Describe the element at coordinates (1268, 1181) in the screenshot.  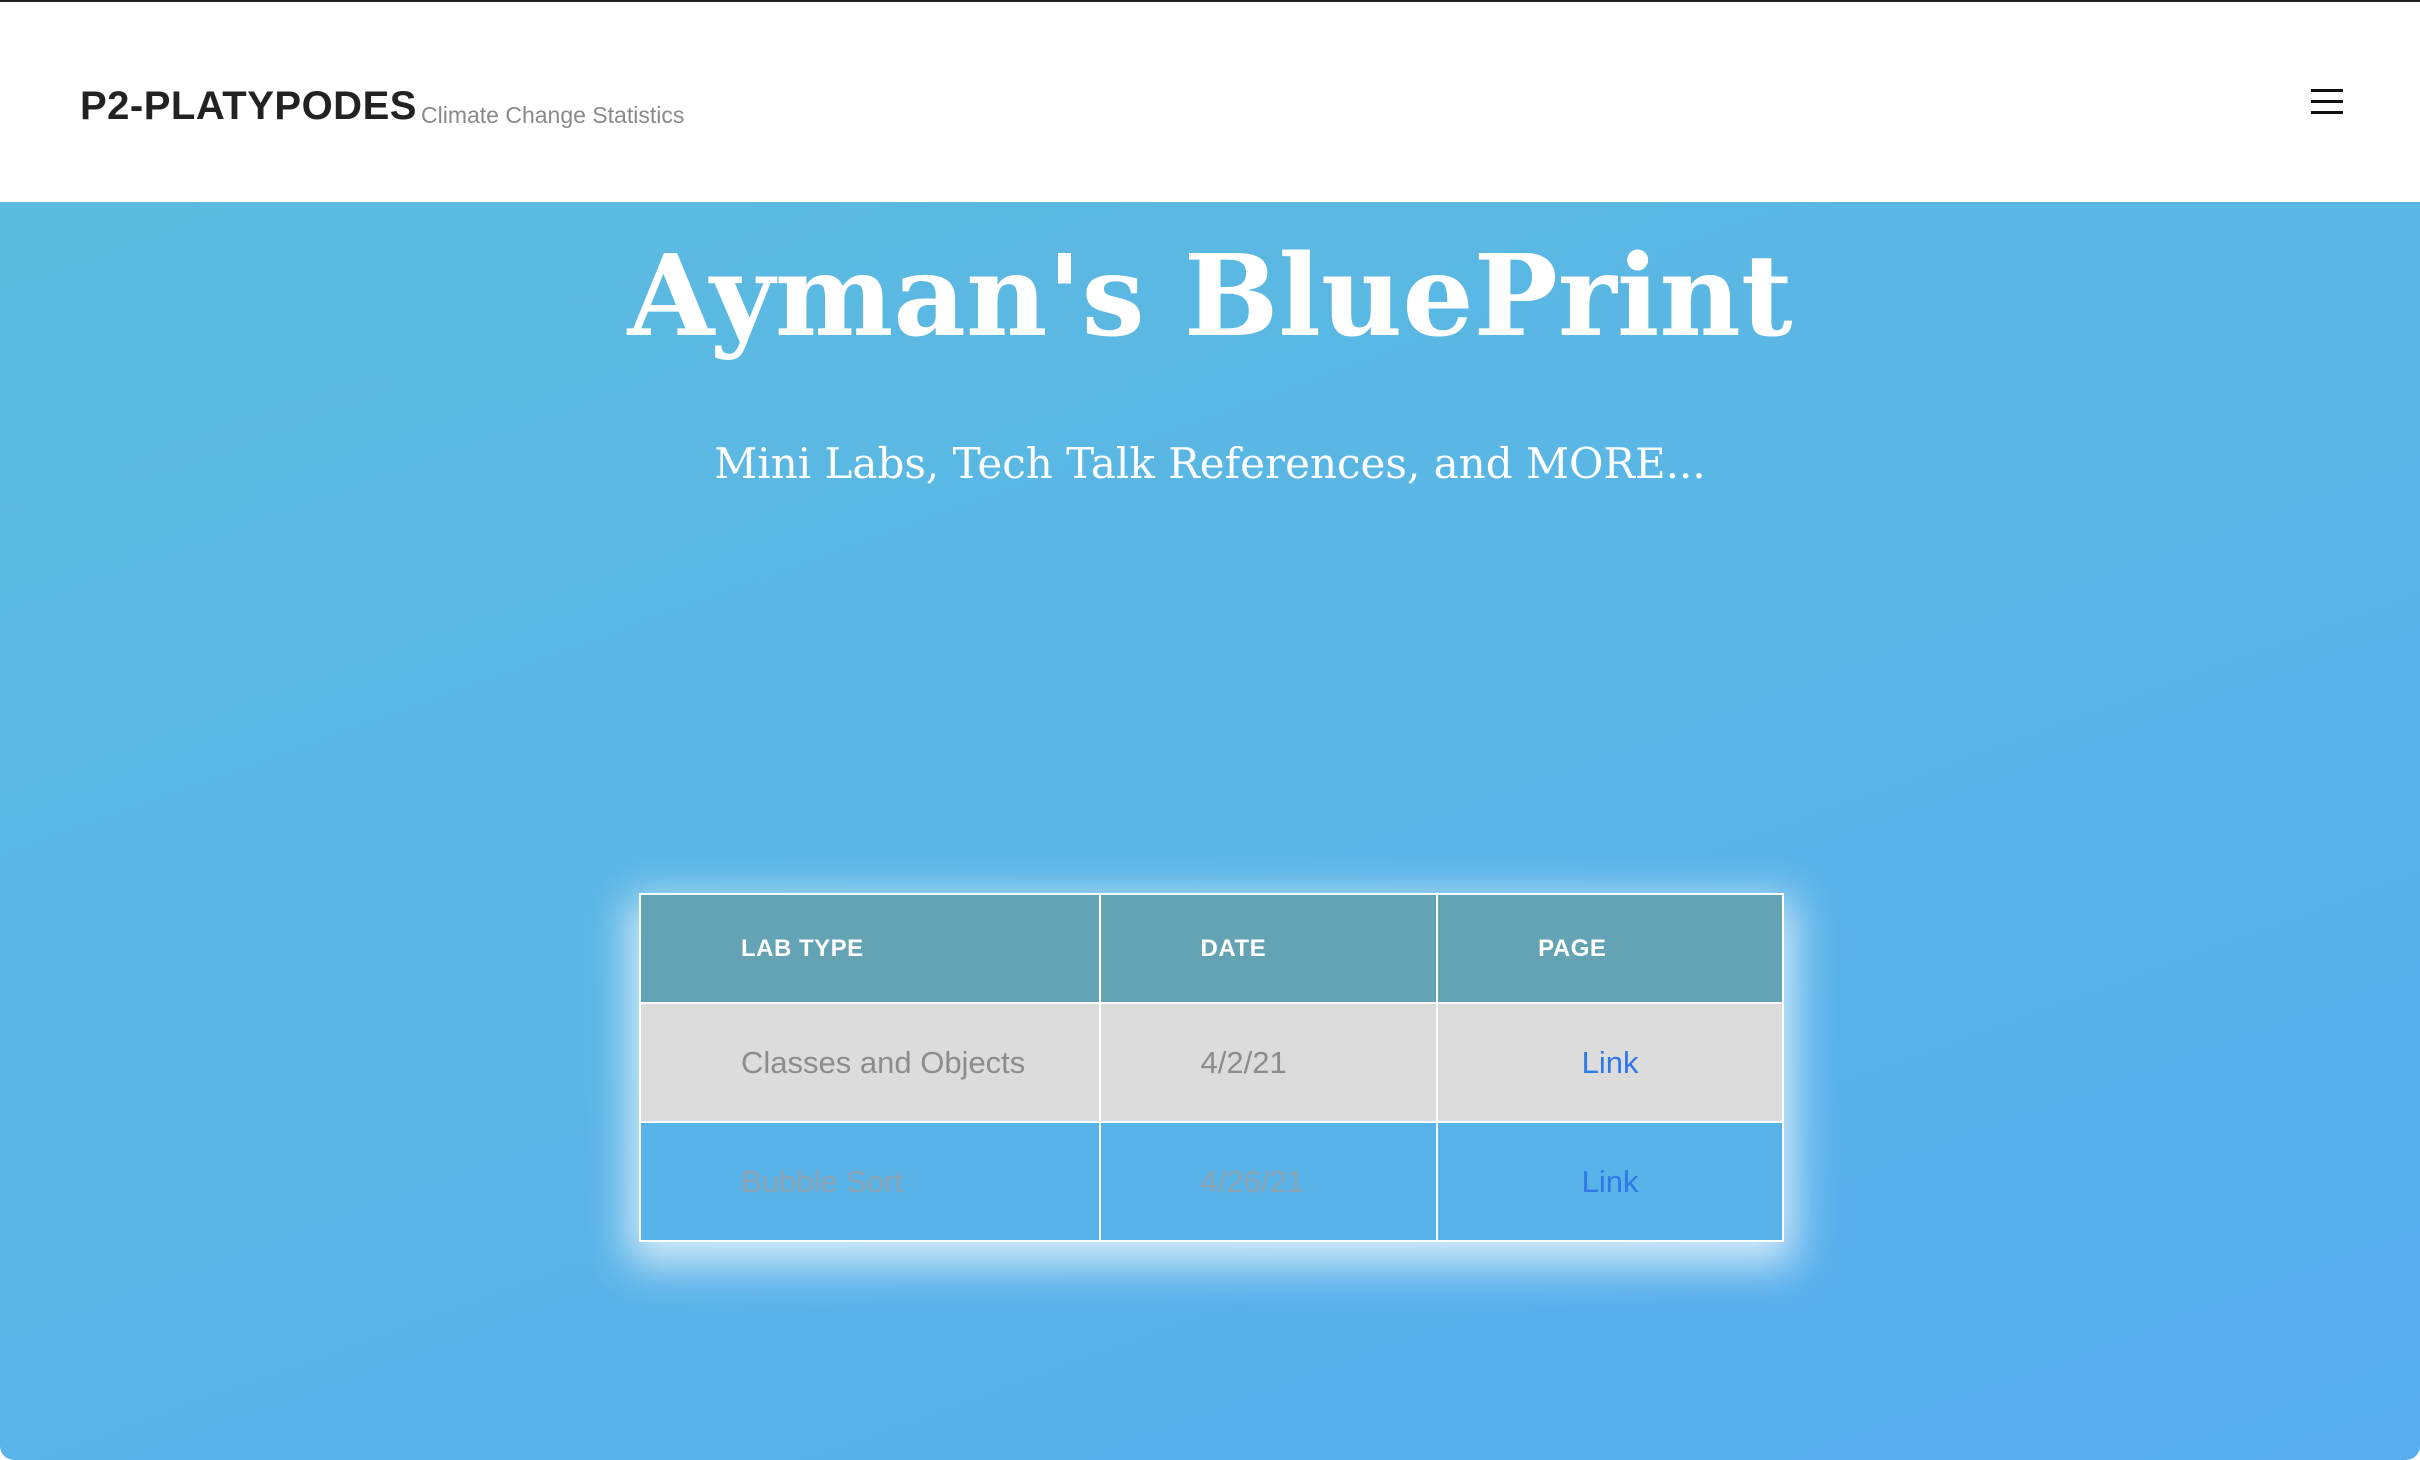
I see `date-cell: 4/26/21` at that location.